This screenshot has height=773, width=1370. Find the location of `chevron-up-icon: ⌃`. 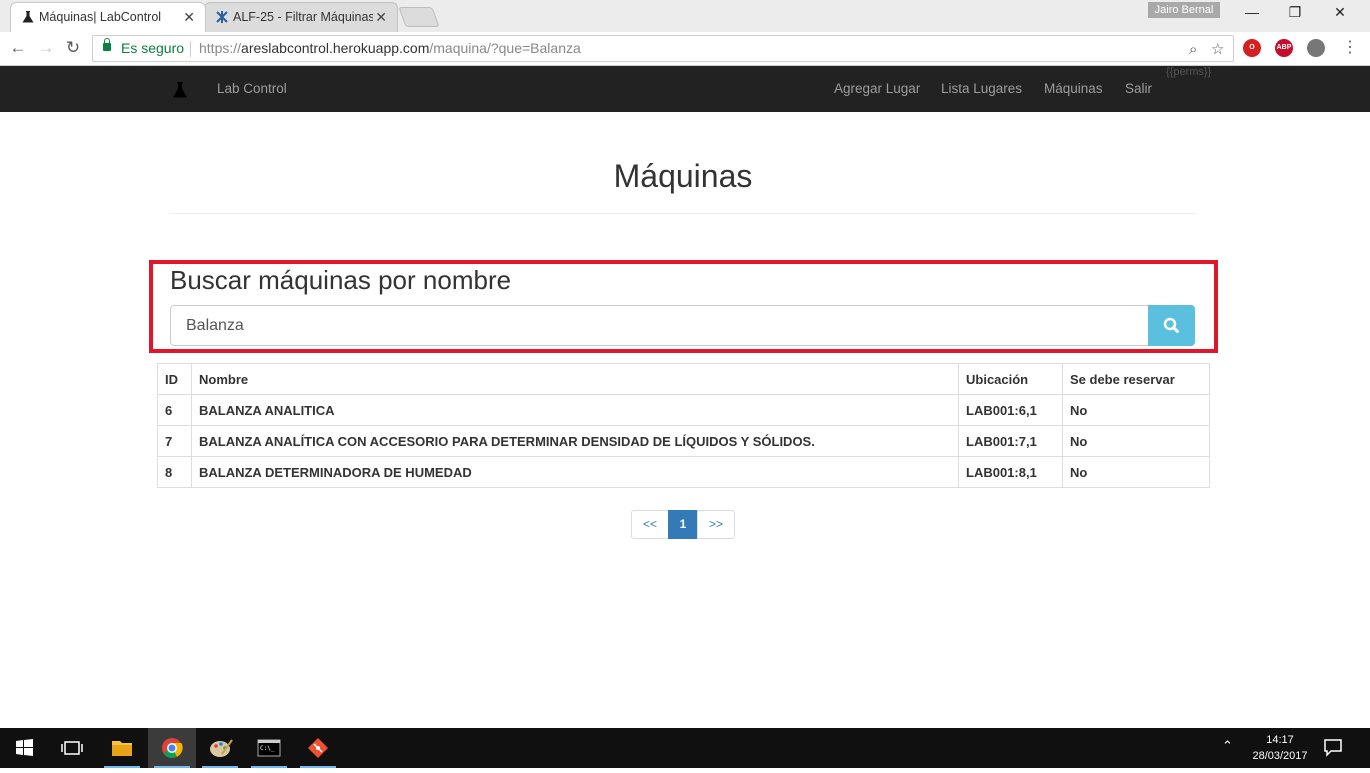

chevron-up-icon: ⌃ is located at coordinates (1227, 746).